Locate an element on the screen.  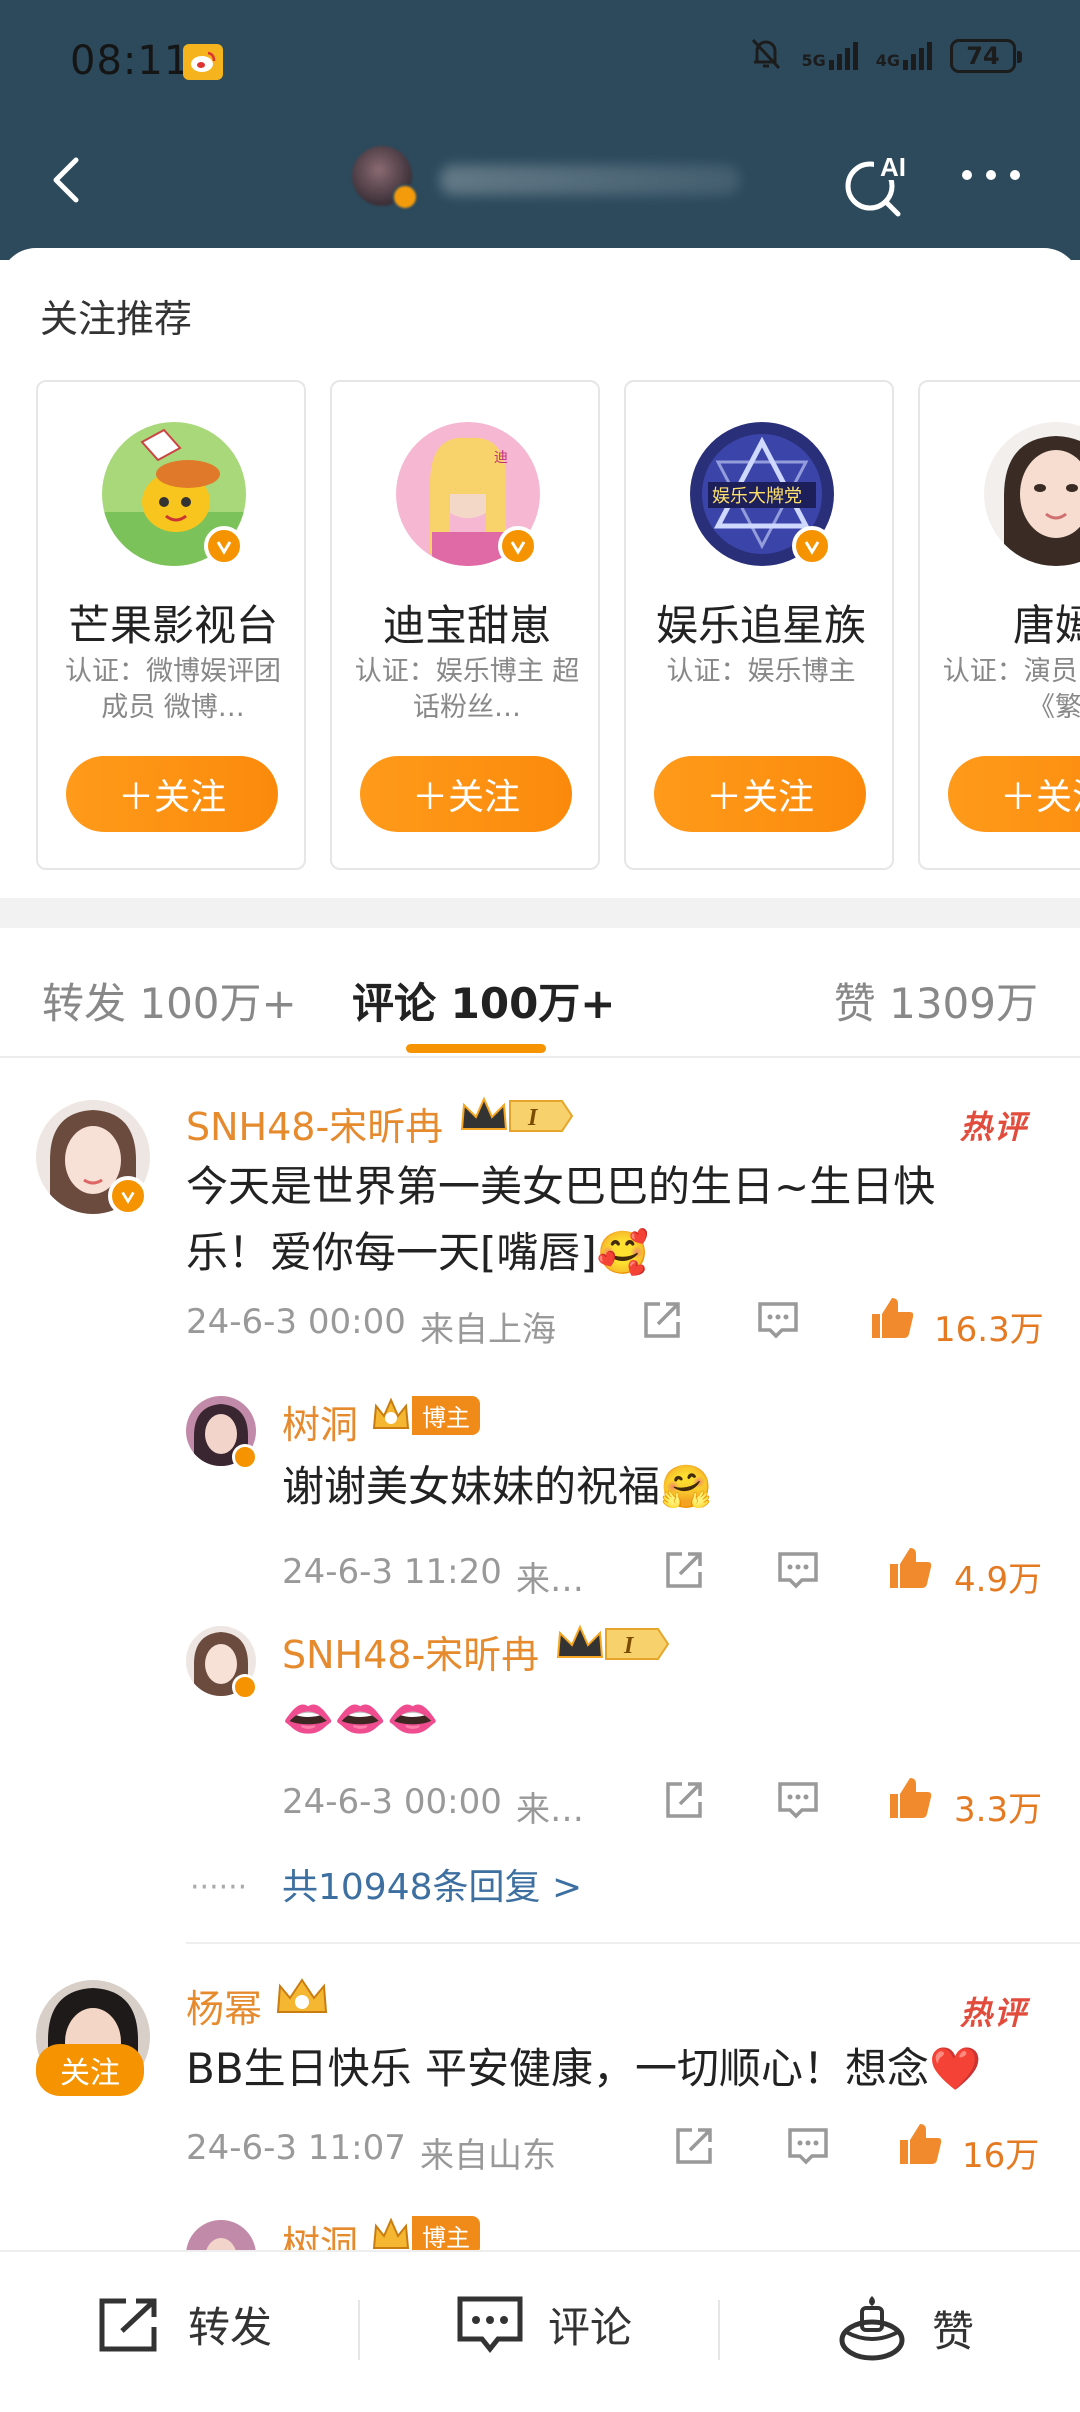
blogger-badge-label: 博主 is located at coordinates (446, 2232).